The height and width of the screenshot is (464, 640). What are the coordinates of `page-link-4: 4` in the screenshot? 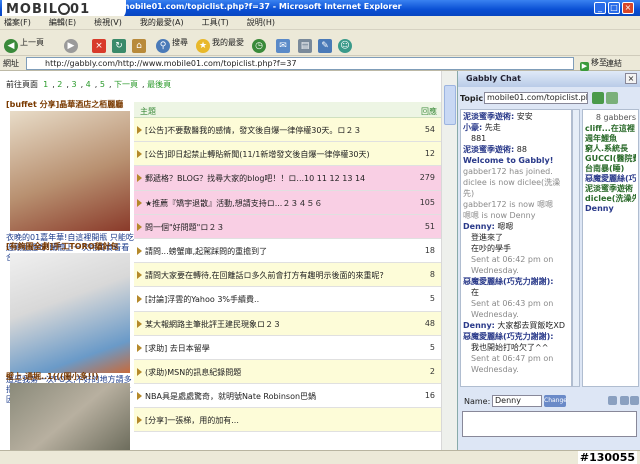 It's located at (88, 84).